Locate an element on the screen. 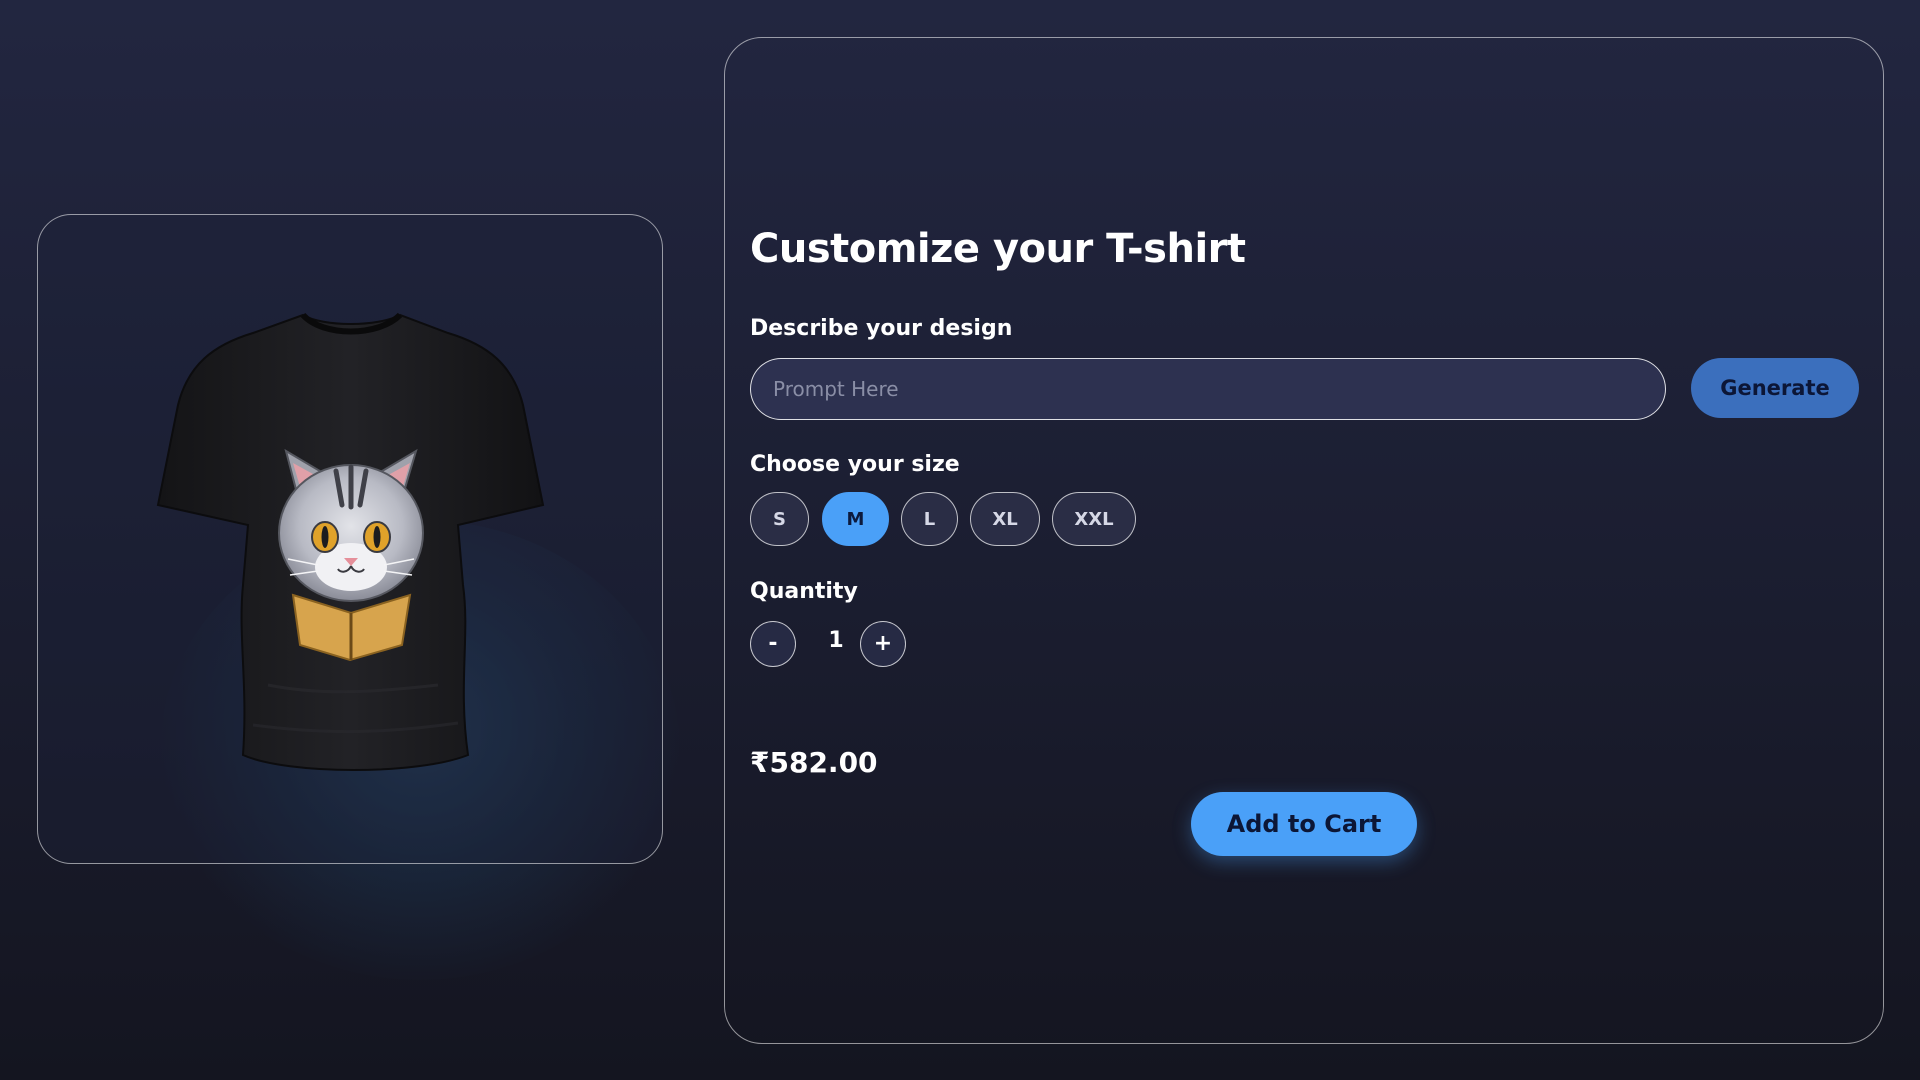  generate-button: Generate is located at coordinates (1775, 388).